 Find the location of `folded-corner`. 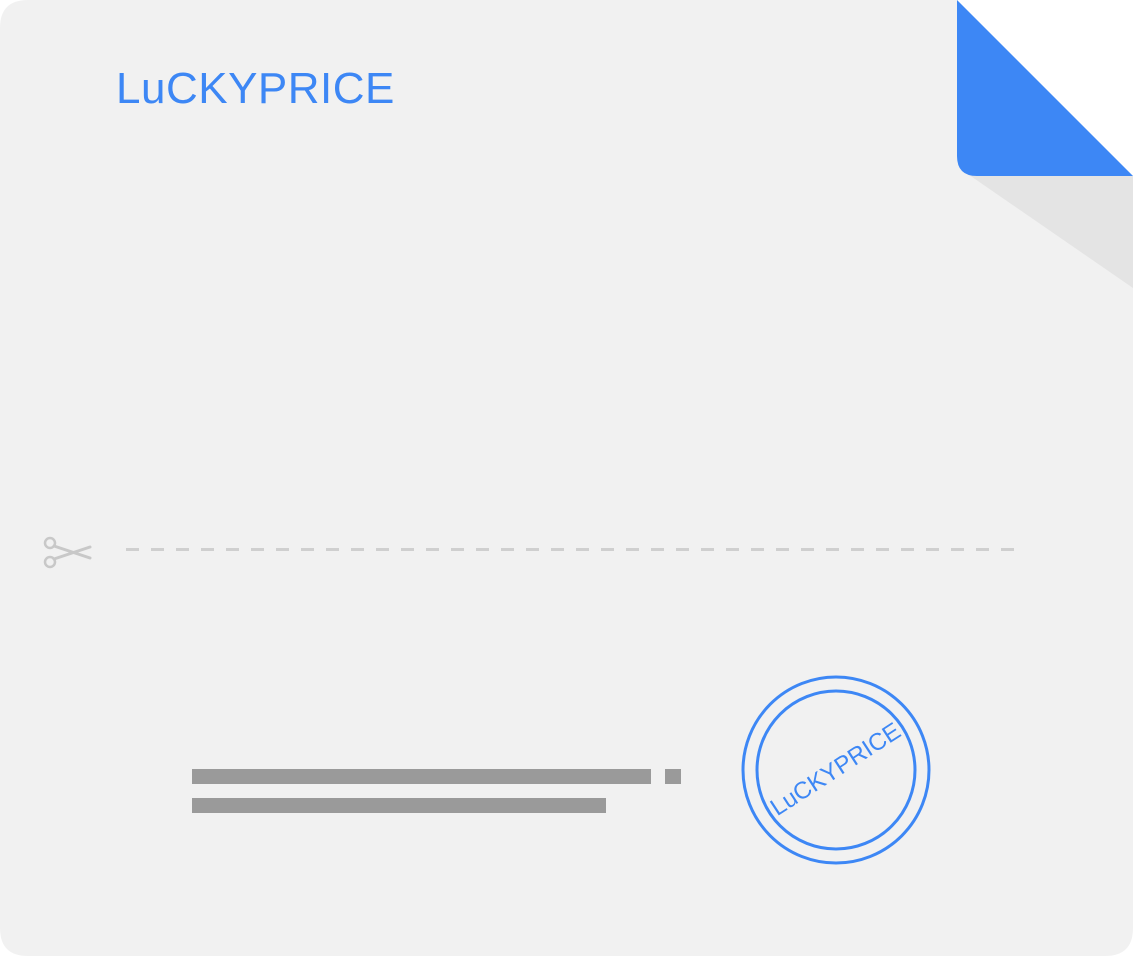

folded-corner is located at coordinates (1045, 88).